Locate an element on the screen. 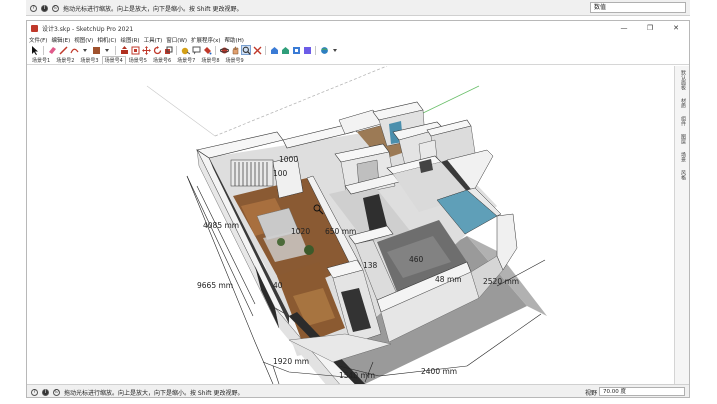  menu-view: 视图(V) is located at coordinates (83, 40).